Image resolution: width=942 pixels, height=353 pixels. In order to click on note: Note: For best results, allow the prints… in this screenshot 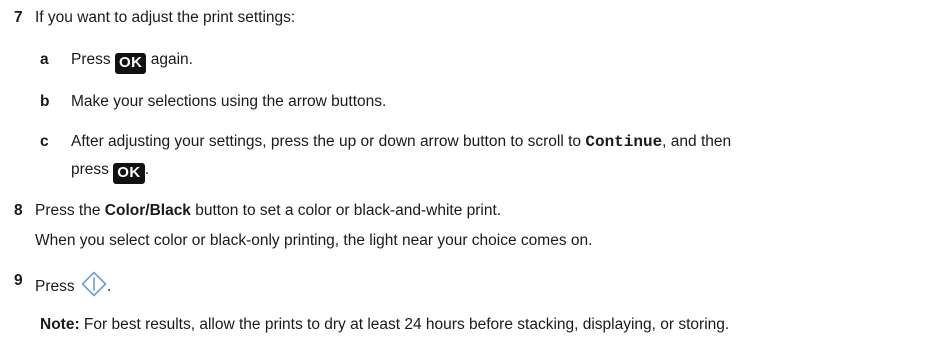, I will do `click(384, 325)`.